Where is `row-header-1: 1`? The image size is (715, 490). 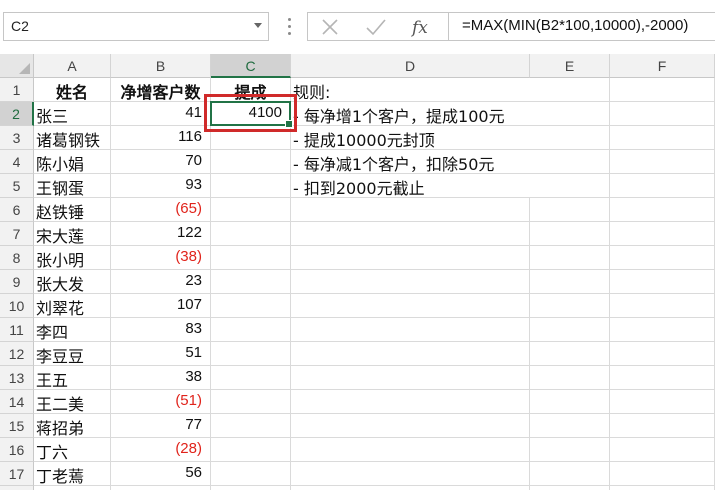
row-header-1: 1 is located at coordinates (17, 90).